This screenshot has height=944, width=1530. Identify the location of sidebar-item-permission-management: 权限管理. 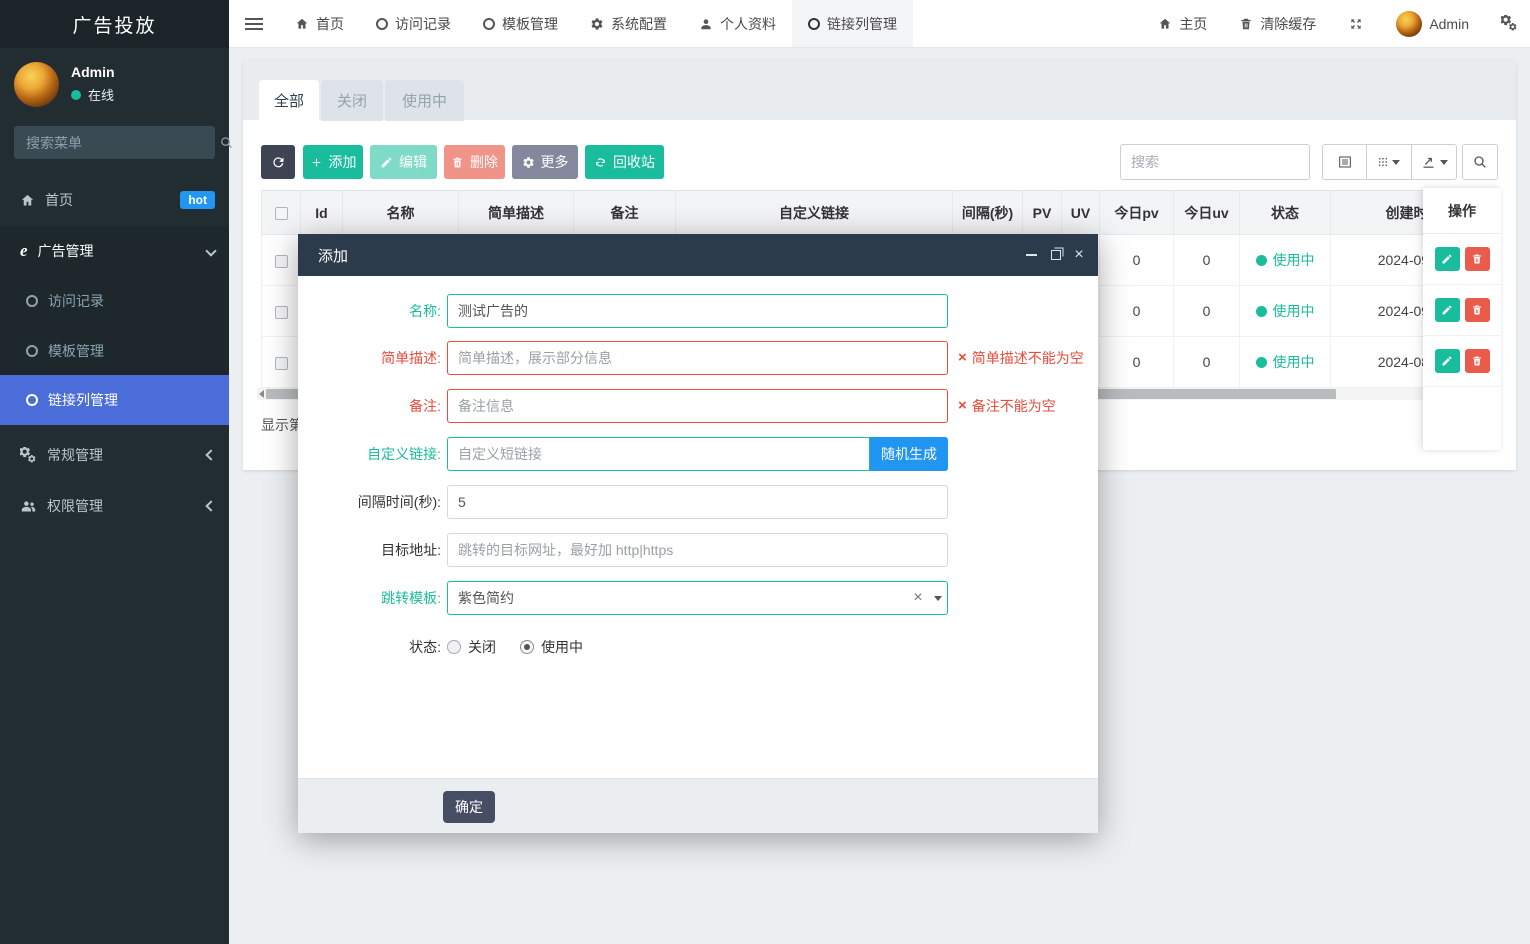
(114, 506).